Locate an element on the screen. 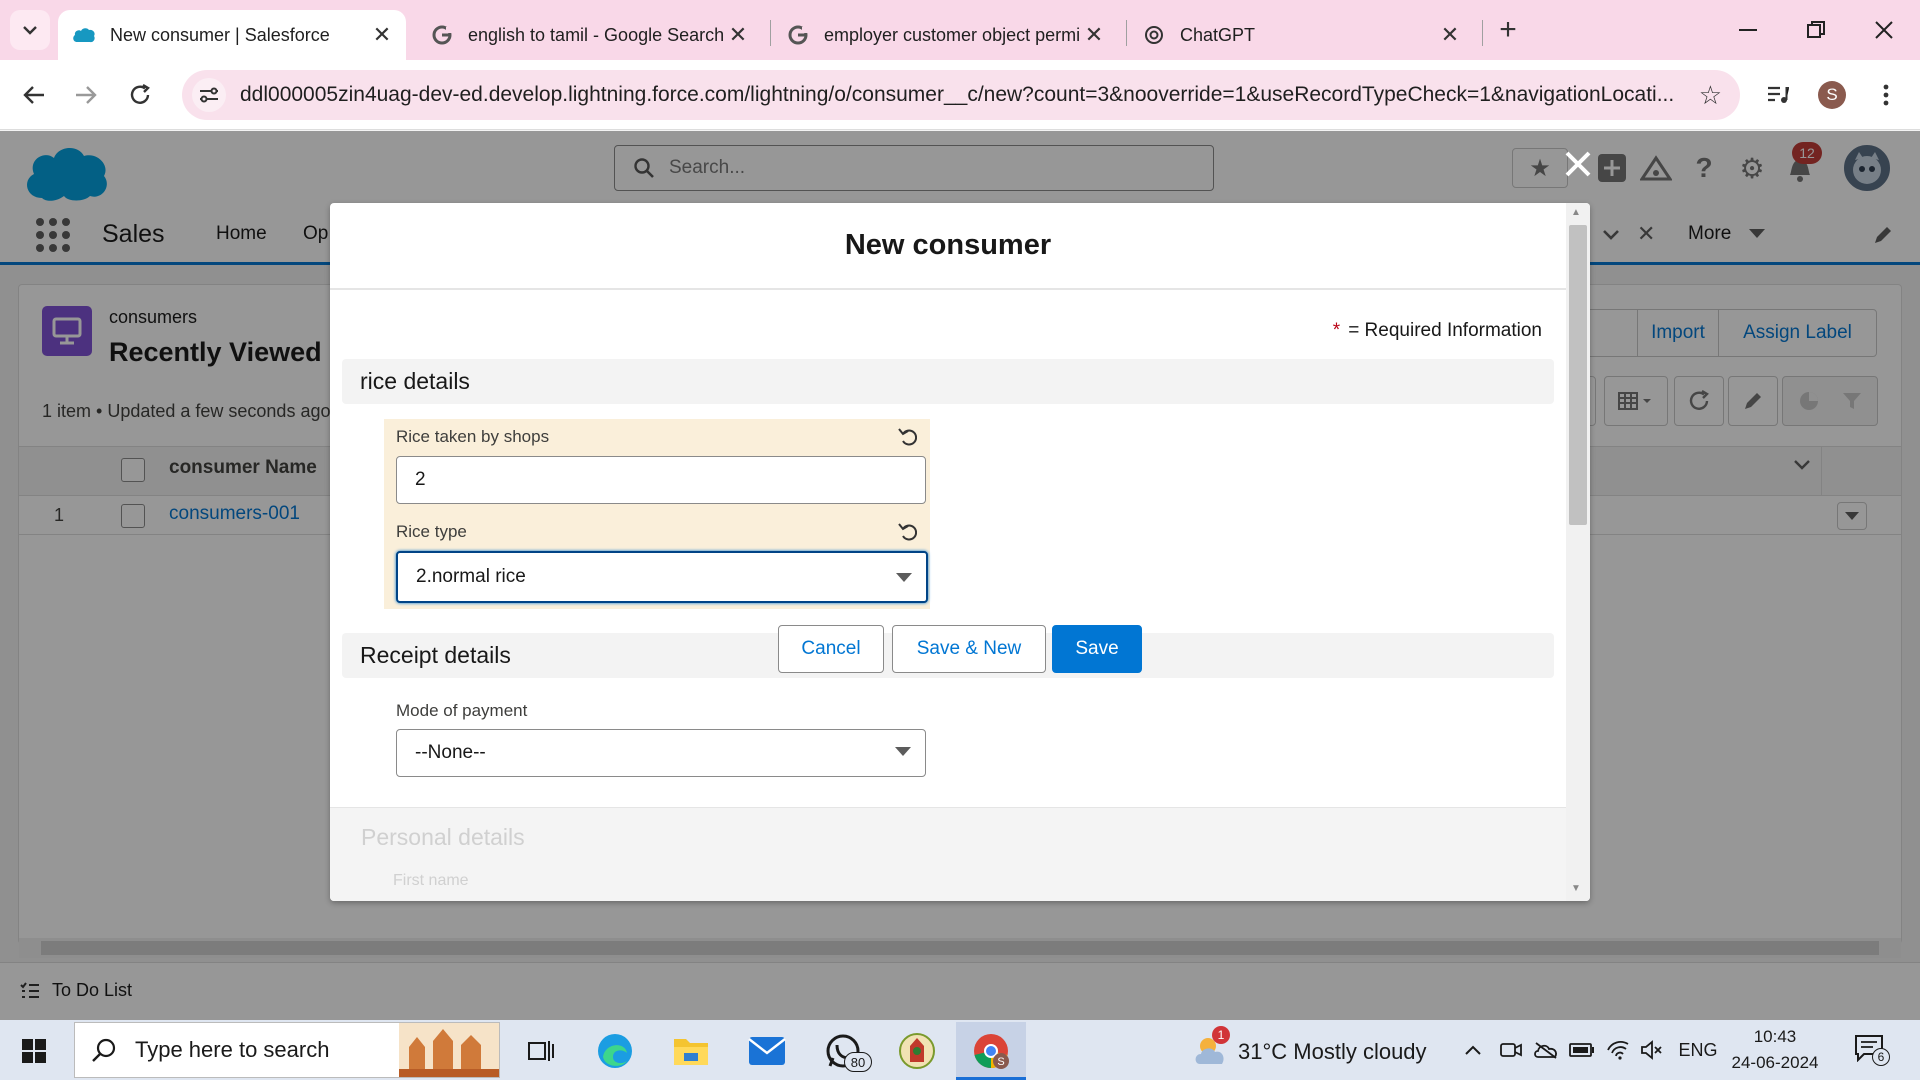 Image resolution: width=1920 pixels, height=1080 pixels. minimize-button is located at coordinates (1748, 30).